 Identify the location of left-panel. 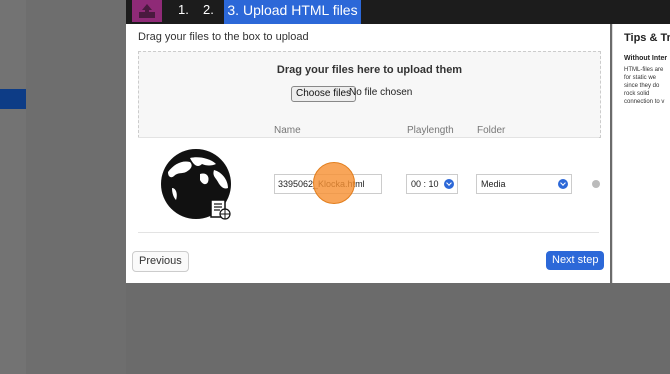
(13, 187).